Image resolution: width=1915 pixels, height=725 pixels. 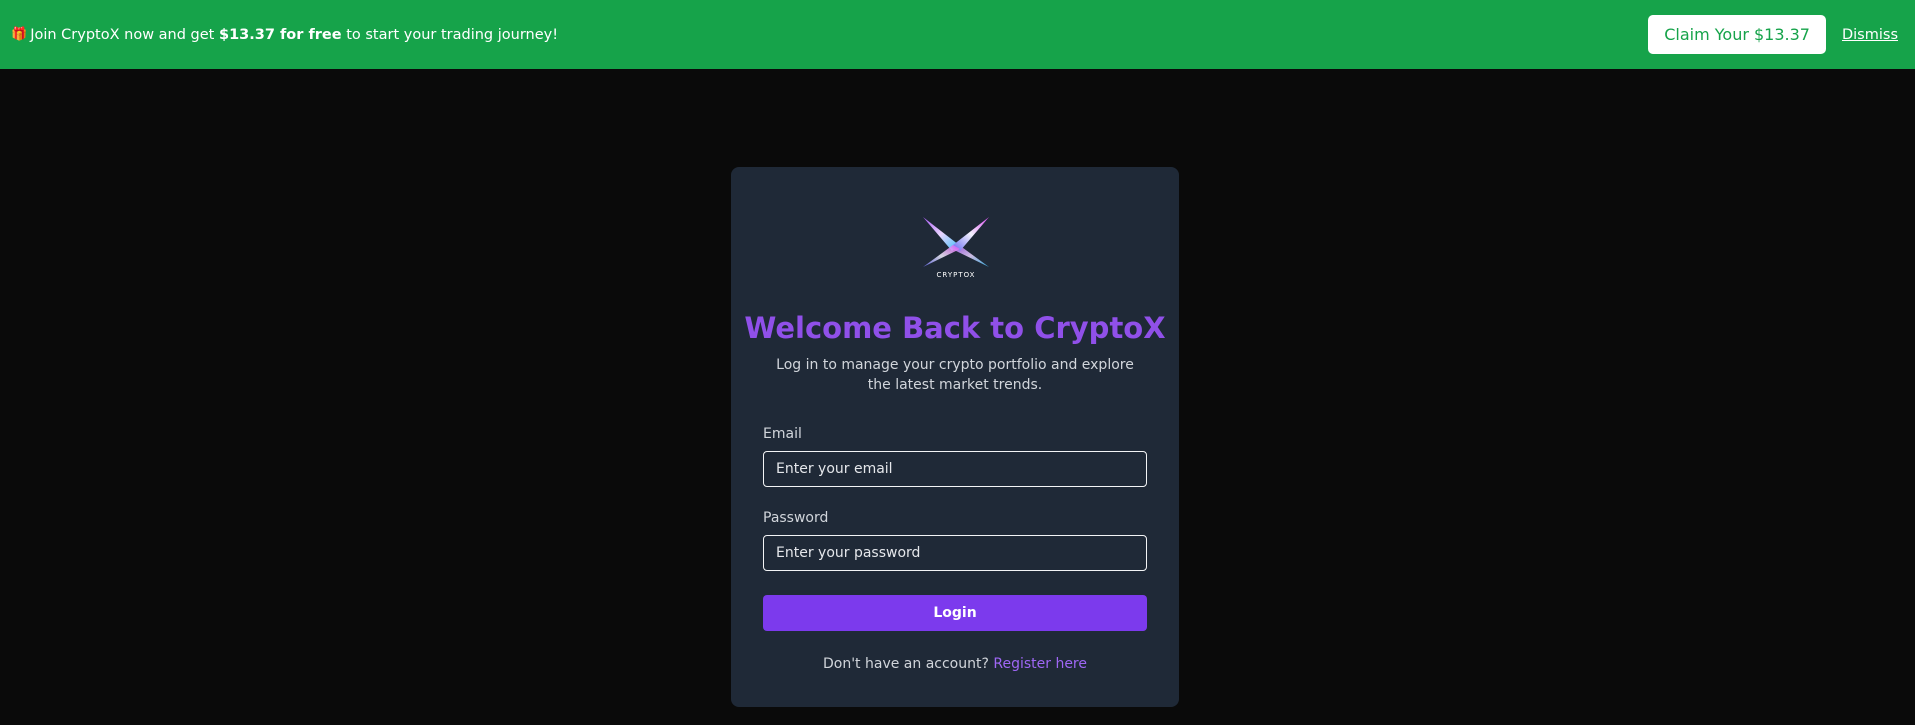 I want to click on dismiss-link: Dismiss, so click(x=1870, y=35).